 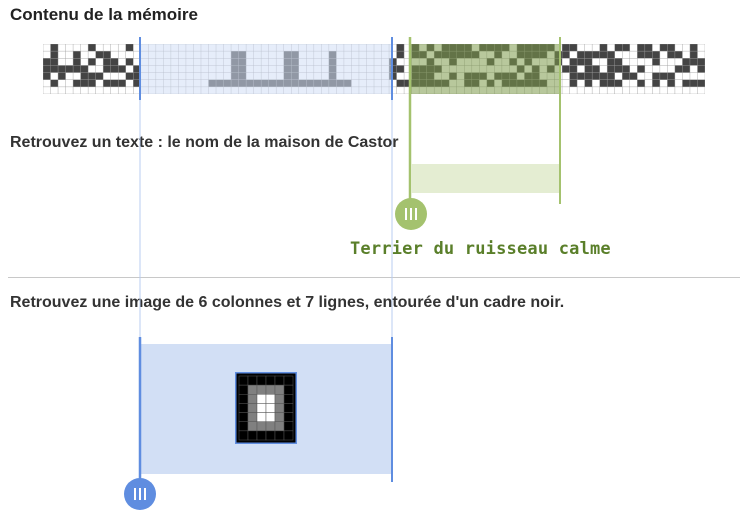 What do you see at coordinates (104, 14) in the screenshot?
I see `memory-heading: Contenu de la mémoire` at bounding box center [104, 14].